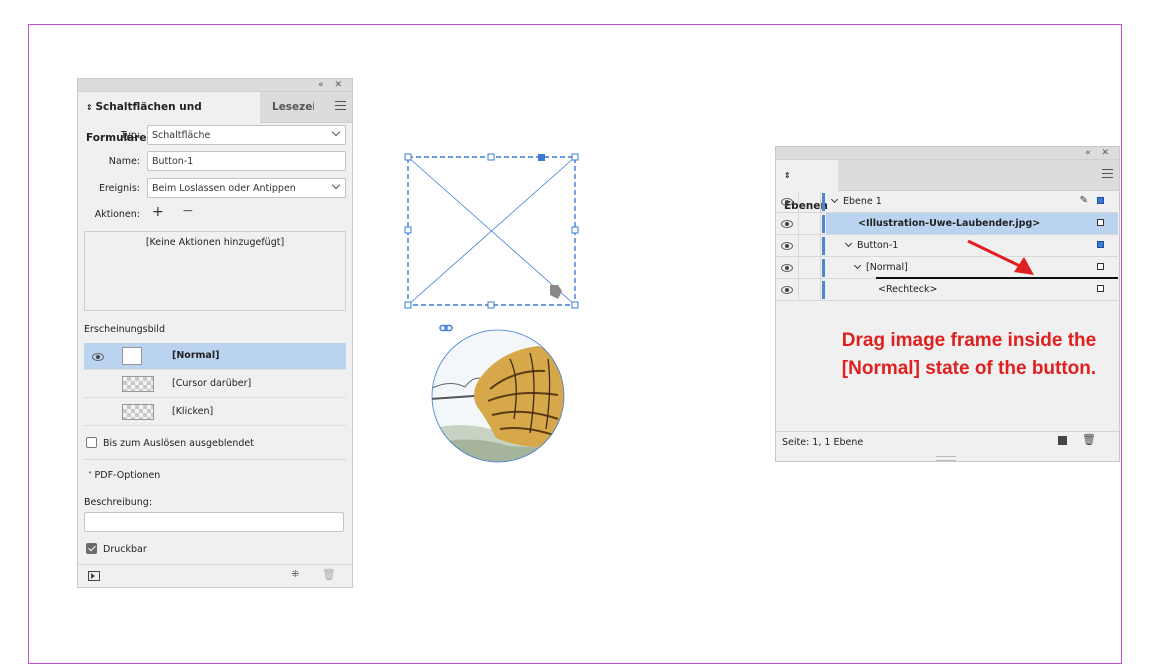 The image size is (1152, 664). I want to click on pdf-options-toggle: ˅ PDF-Optionen, so click(124, 475).